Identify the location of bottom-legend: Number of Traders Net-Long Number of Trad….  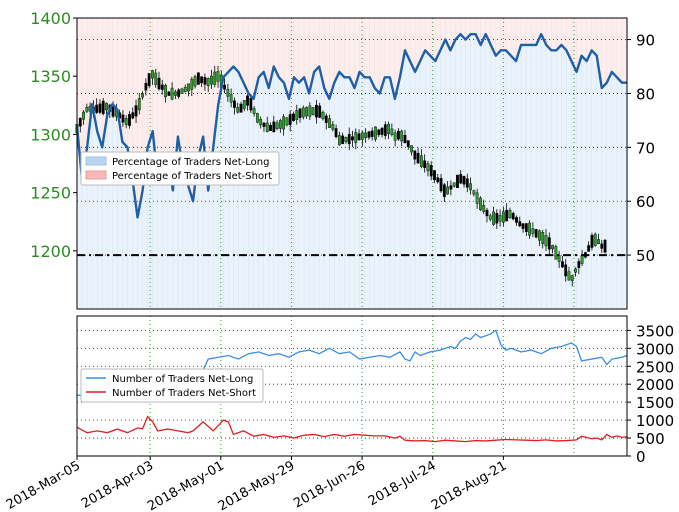
(172, 385).